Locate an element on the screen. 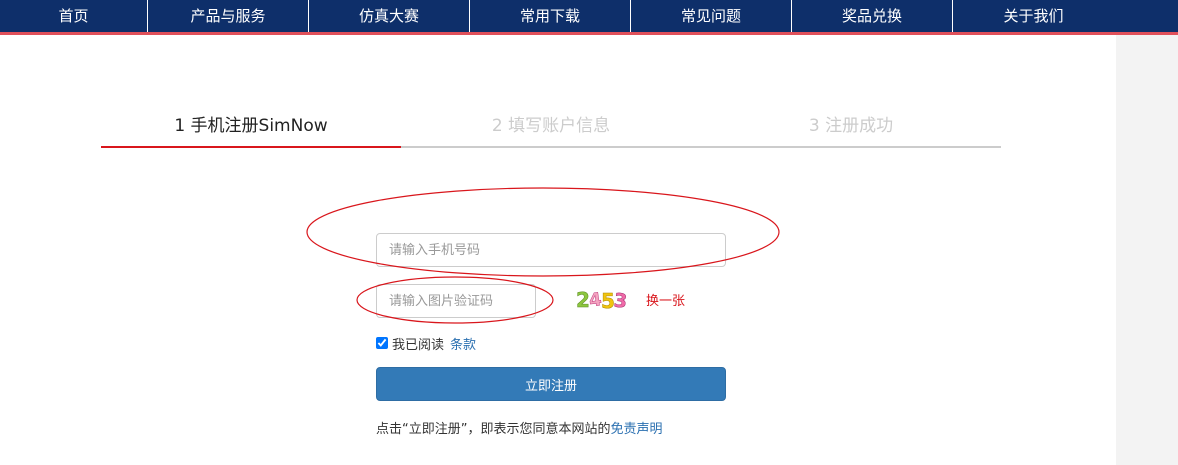 The image size is (1178, 465). step-register-success: 3 注册成功 is located at coordinates (851, 126).